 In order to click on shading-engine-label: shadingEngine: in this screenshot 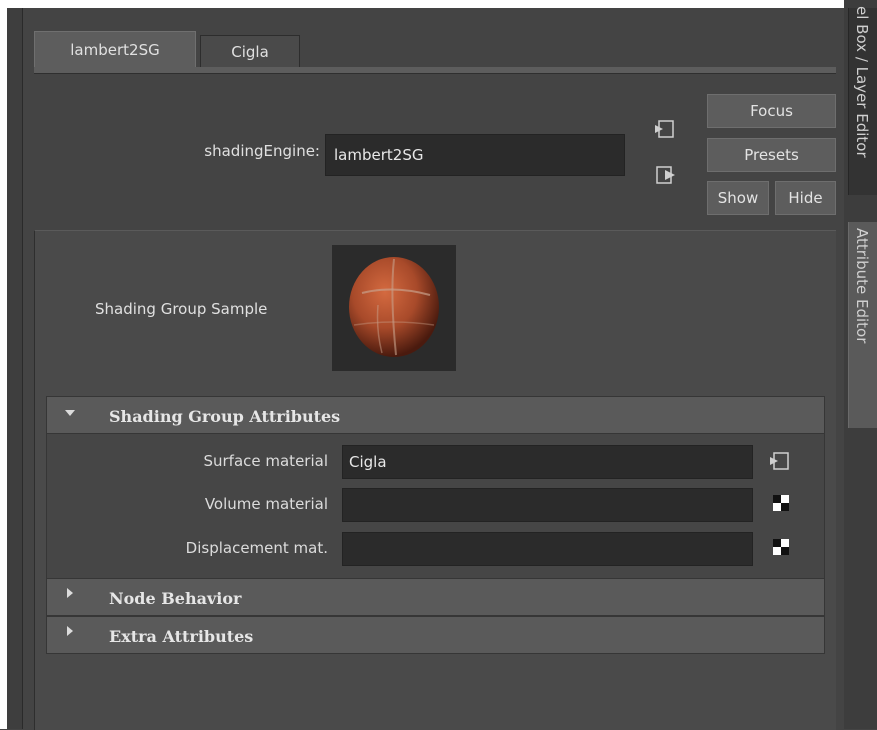, I will do `click(262, 151)`.